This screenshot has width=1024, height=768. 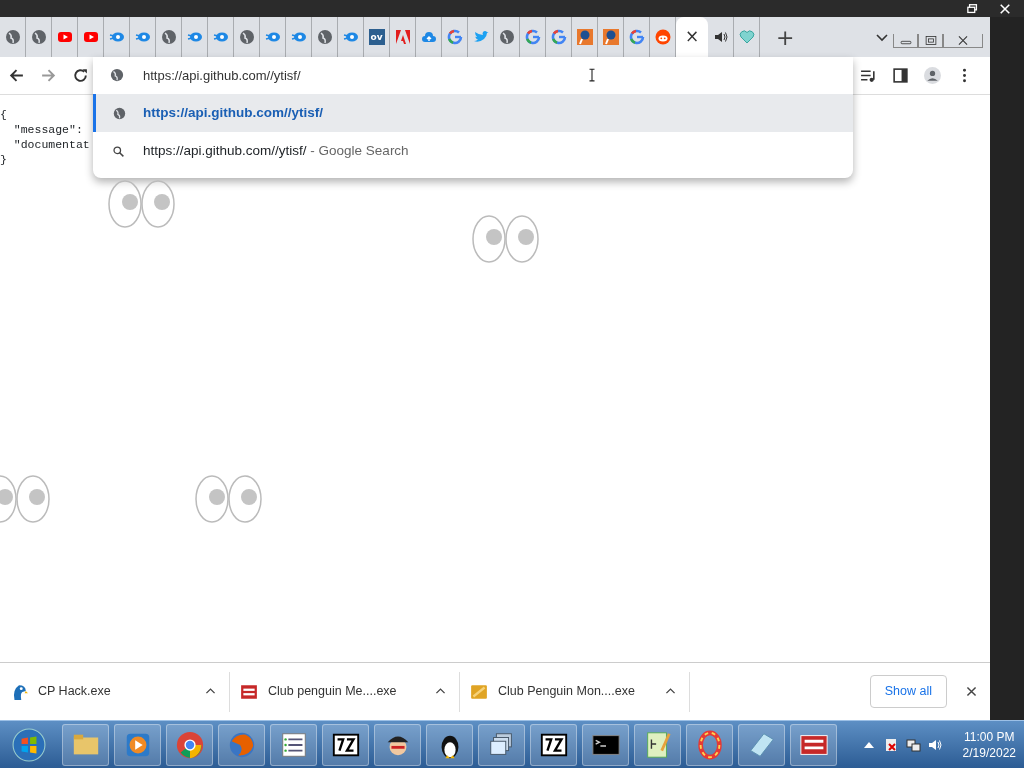 What do you see at coordinates (51, 144) in the screenshot?
I see `code-line: "documentat` at bounding box center [51, 144].